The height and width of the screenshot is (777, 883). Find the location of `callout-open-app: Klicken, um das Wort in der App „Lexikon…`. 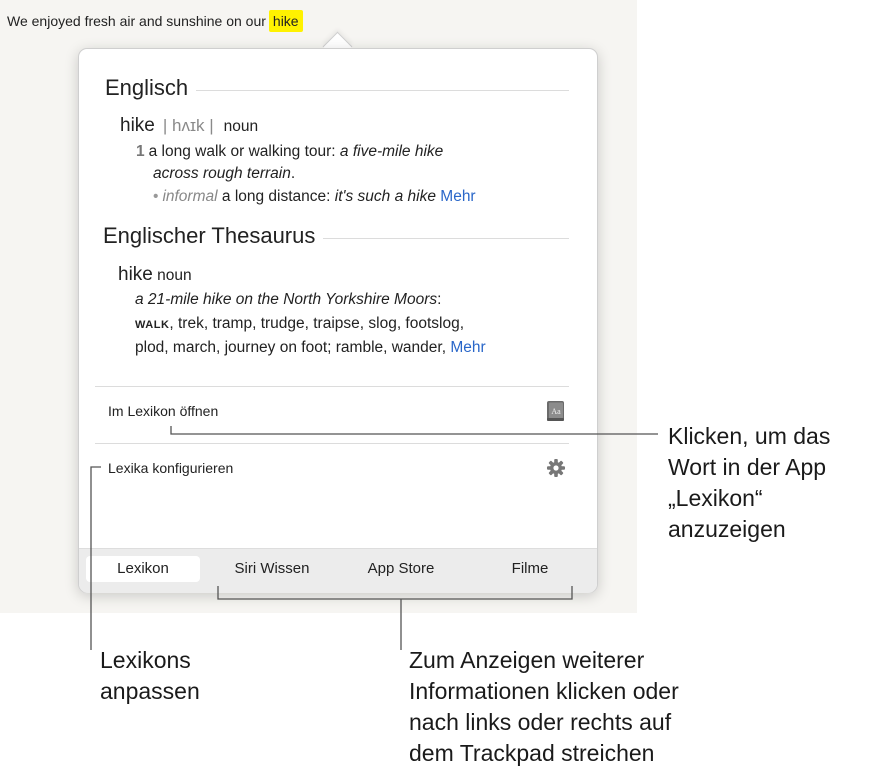

callout-open-app: Klicken, um das Wort in der App „Lexikon… is located at coordinates (749, 483).